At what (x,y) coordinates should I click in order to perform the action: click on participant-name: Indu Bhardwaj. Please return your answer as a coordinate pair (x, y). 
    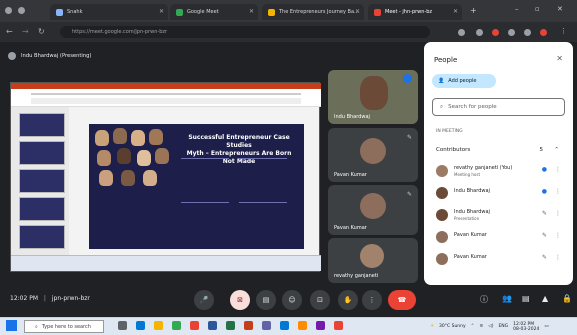
    Looking at the image, I should click on (472, 212).